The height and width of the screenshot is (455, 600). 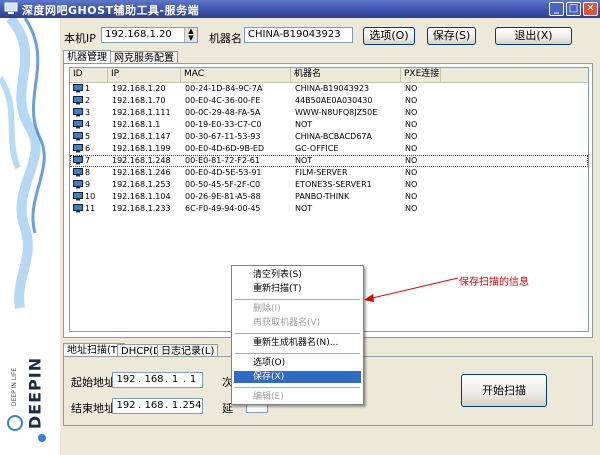 What do you see at coordinates (332, 88) in the screenshot?
I see `row-name: CHINA-B19043923` at bounding box center [332, 88].